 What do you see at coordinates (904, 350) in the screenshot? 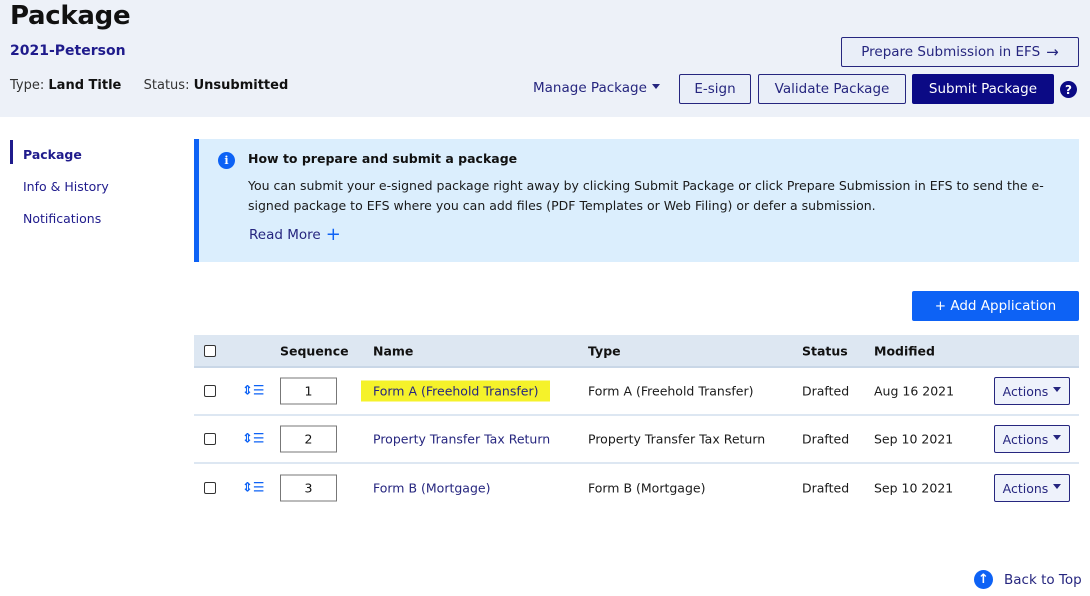
I see `column-header-modified: Modified` at bounding box center [904, 350].